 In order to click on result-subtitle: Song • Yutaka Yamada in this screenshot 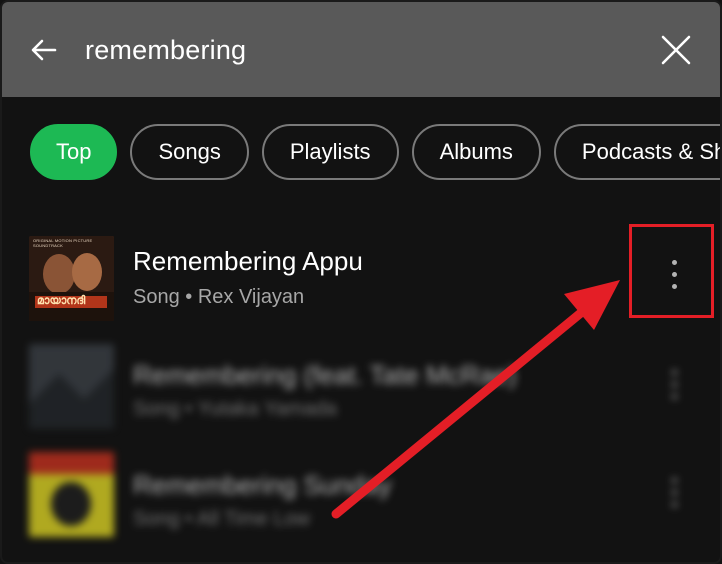, I will do `click(235, 409)`.